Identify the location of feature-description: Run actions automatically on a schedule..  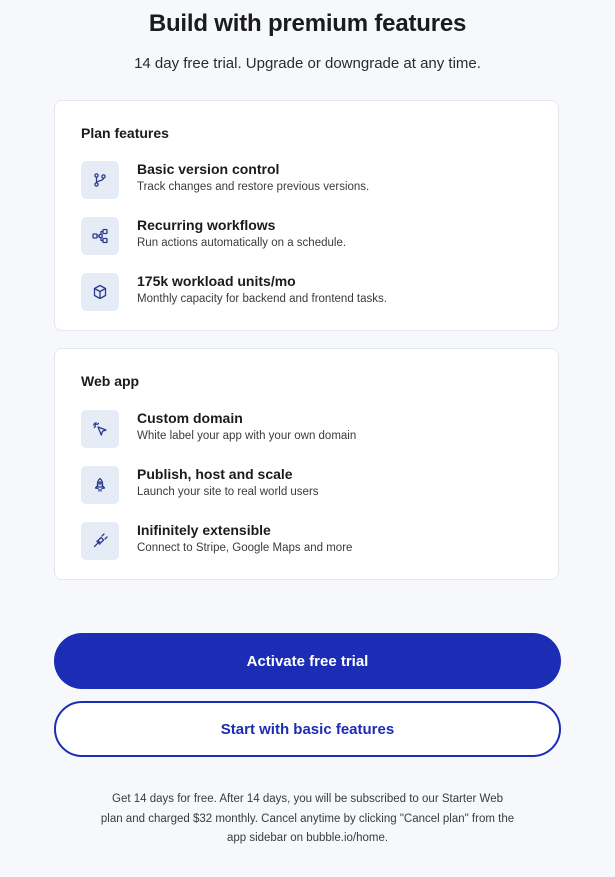
(242, 243).